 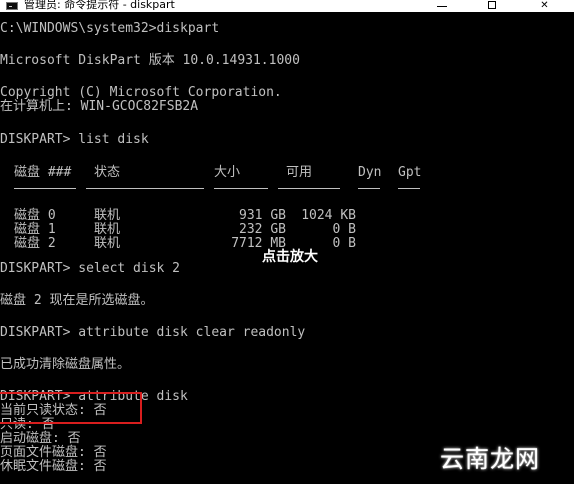 I want to click on title-bar: 管理员: 命令提示符 - diskpart ✕, so click(x=287, y=6).